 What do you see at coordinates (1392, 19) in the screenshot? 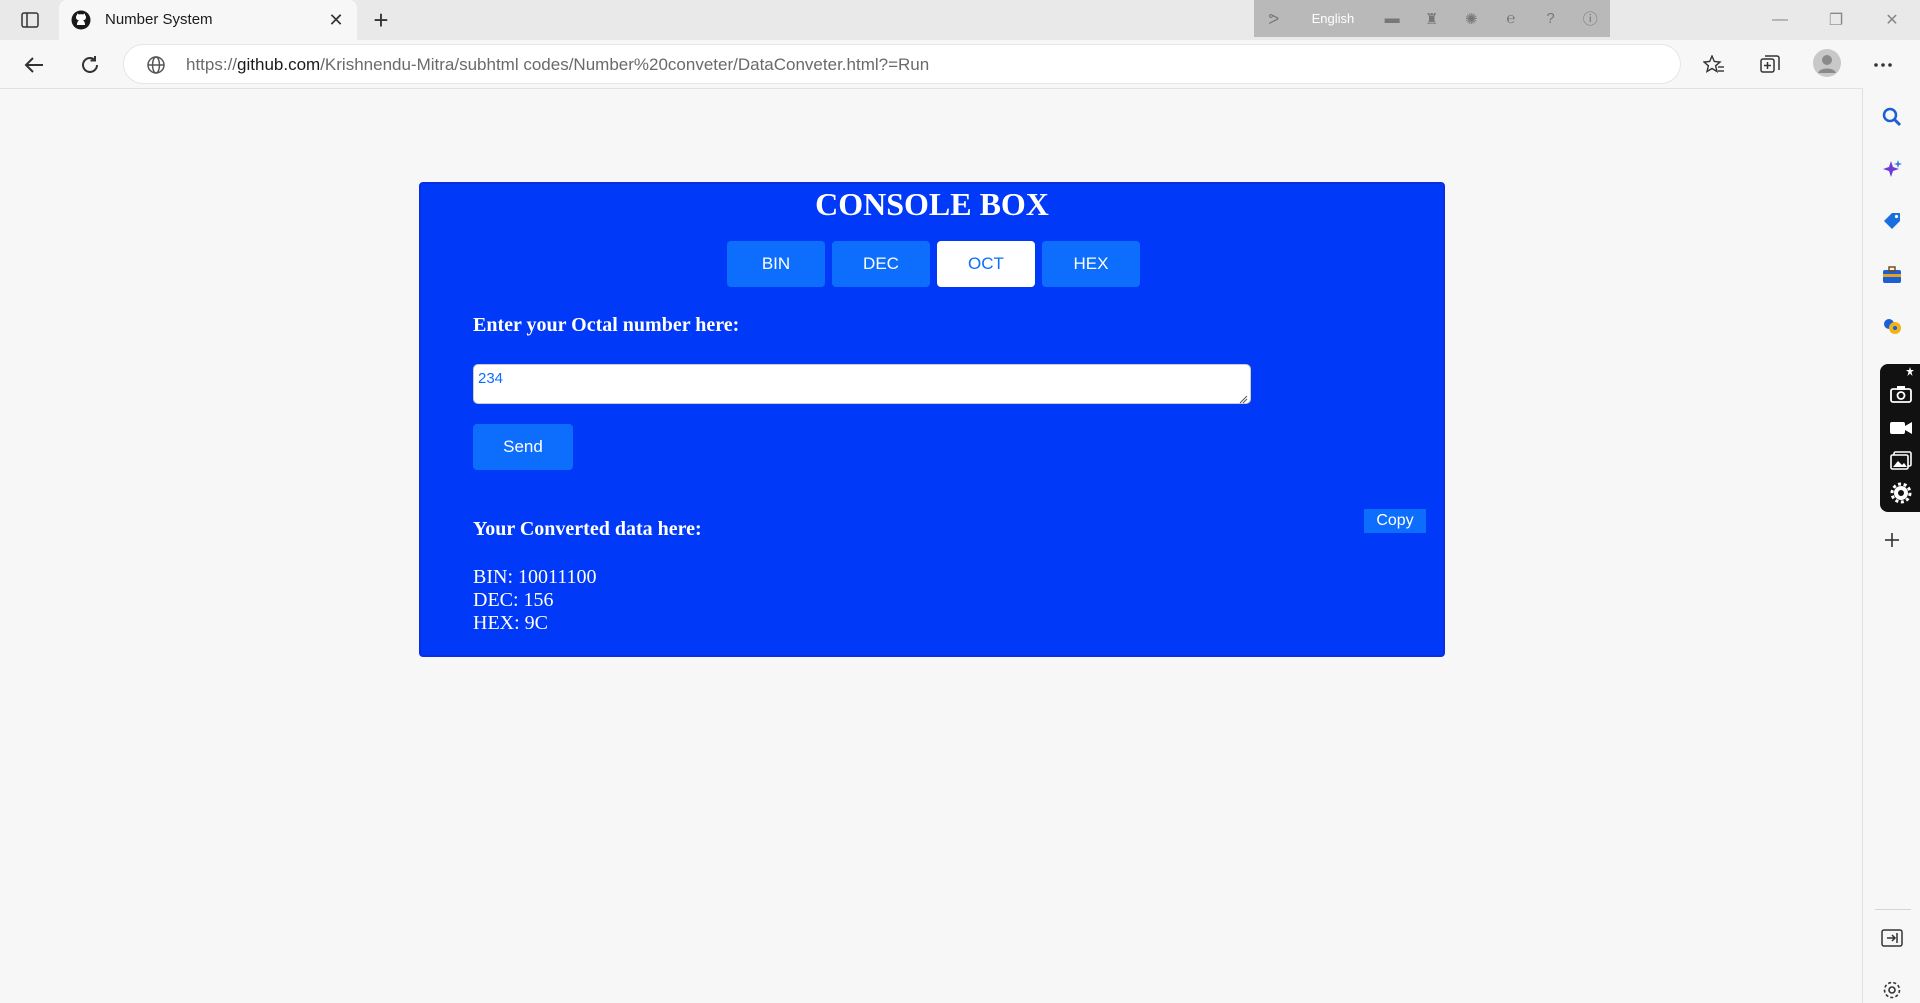
I see `keyboard-icon: ▬` at bounding box center [1392, 19].